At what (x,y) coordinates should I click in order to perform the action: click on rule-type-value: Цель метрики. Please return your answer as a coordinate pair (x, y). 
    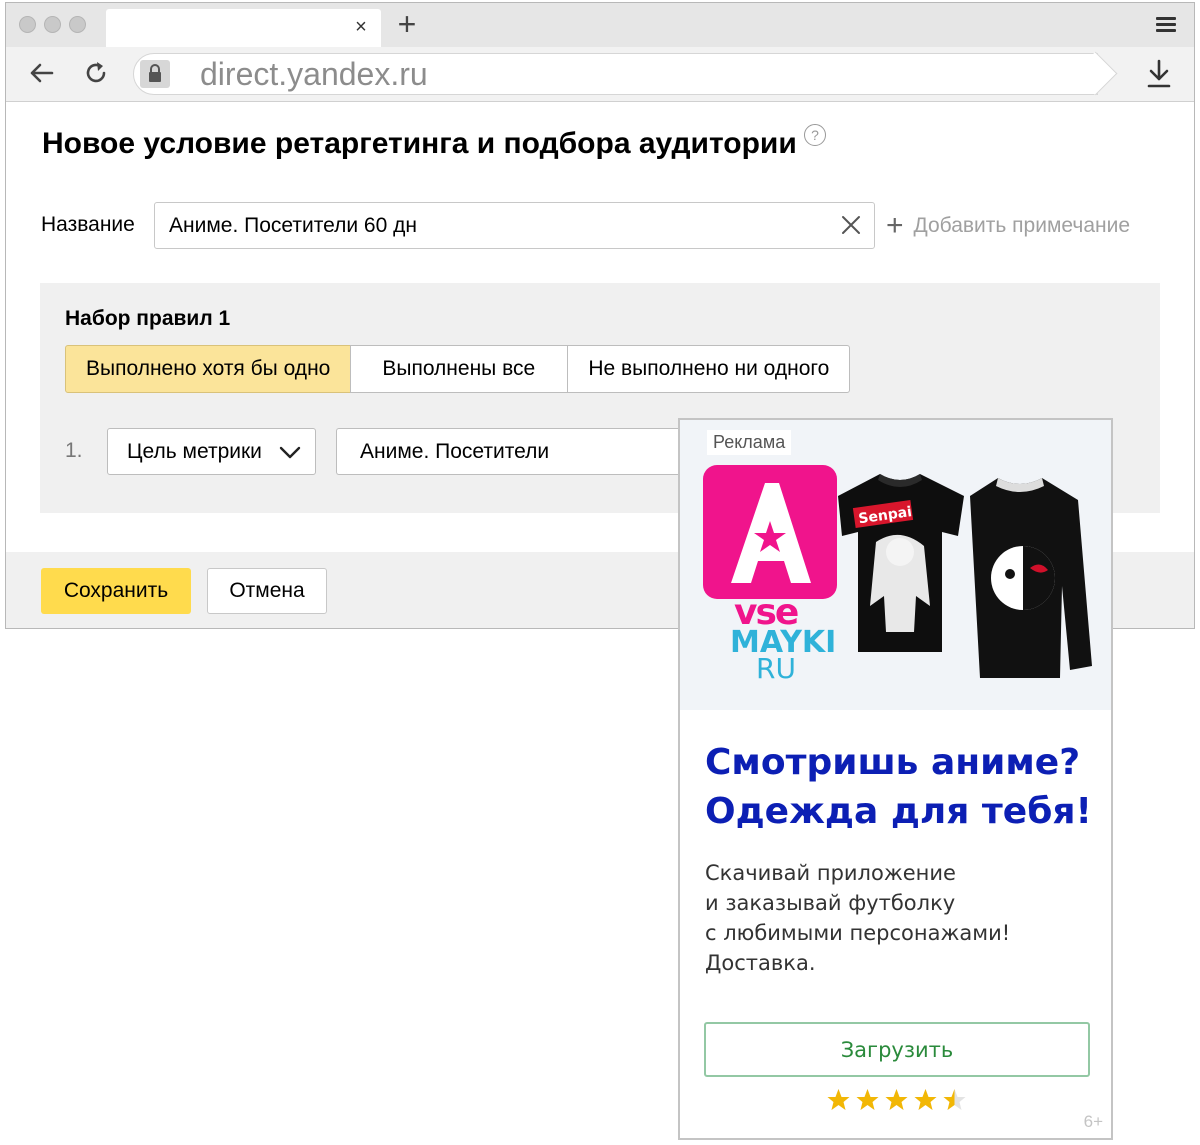
    Looking at the image, I should click on (194, 451).